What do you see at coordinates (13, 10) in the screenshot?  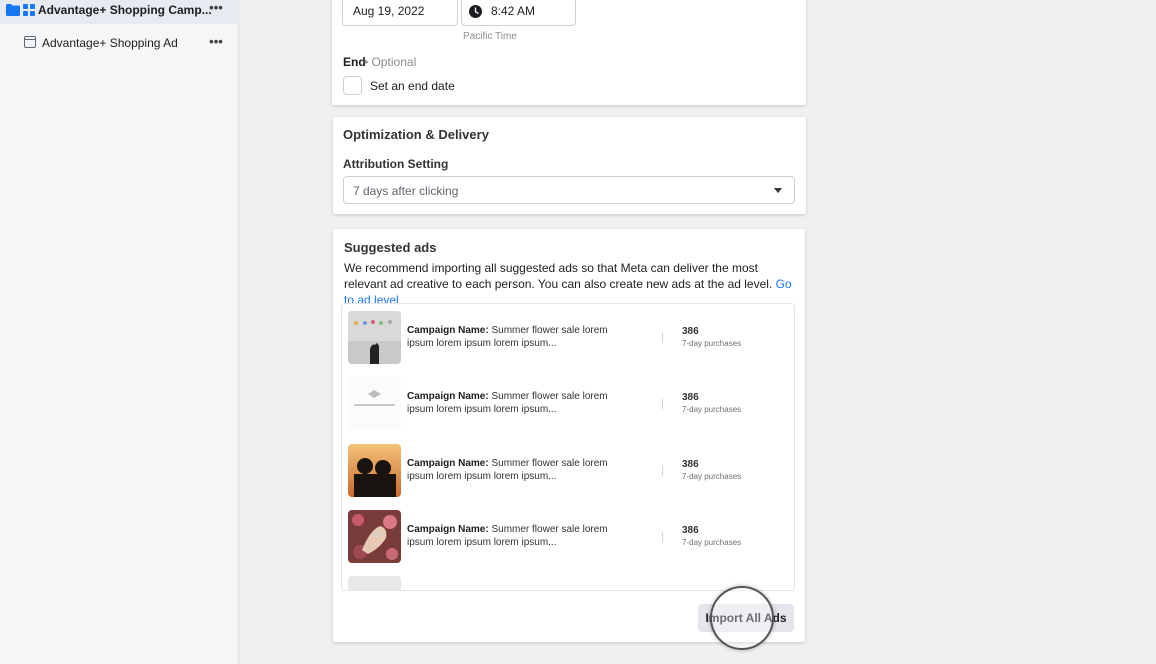 I see `folder-icon` at bounding box center [13, 10].